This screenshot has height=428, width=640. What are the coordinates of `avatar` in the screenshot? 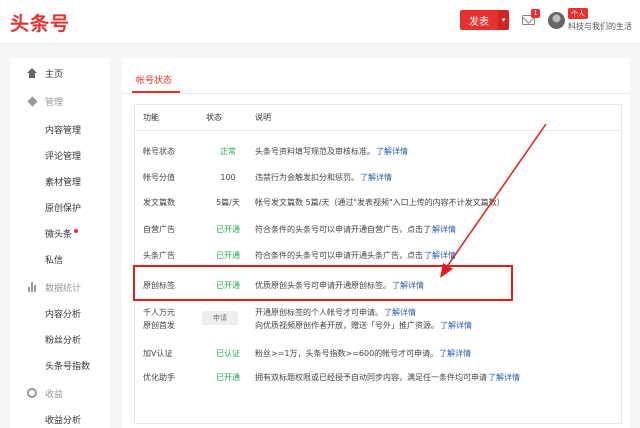 It's located at (556, 20).